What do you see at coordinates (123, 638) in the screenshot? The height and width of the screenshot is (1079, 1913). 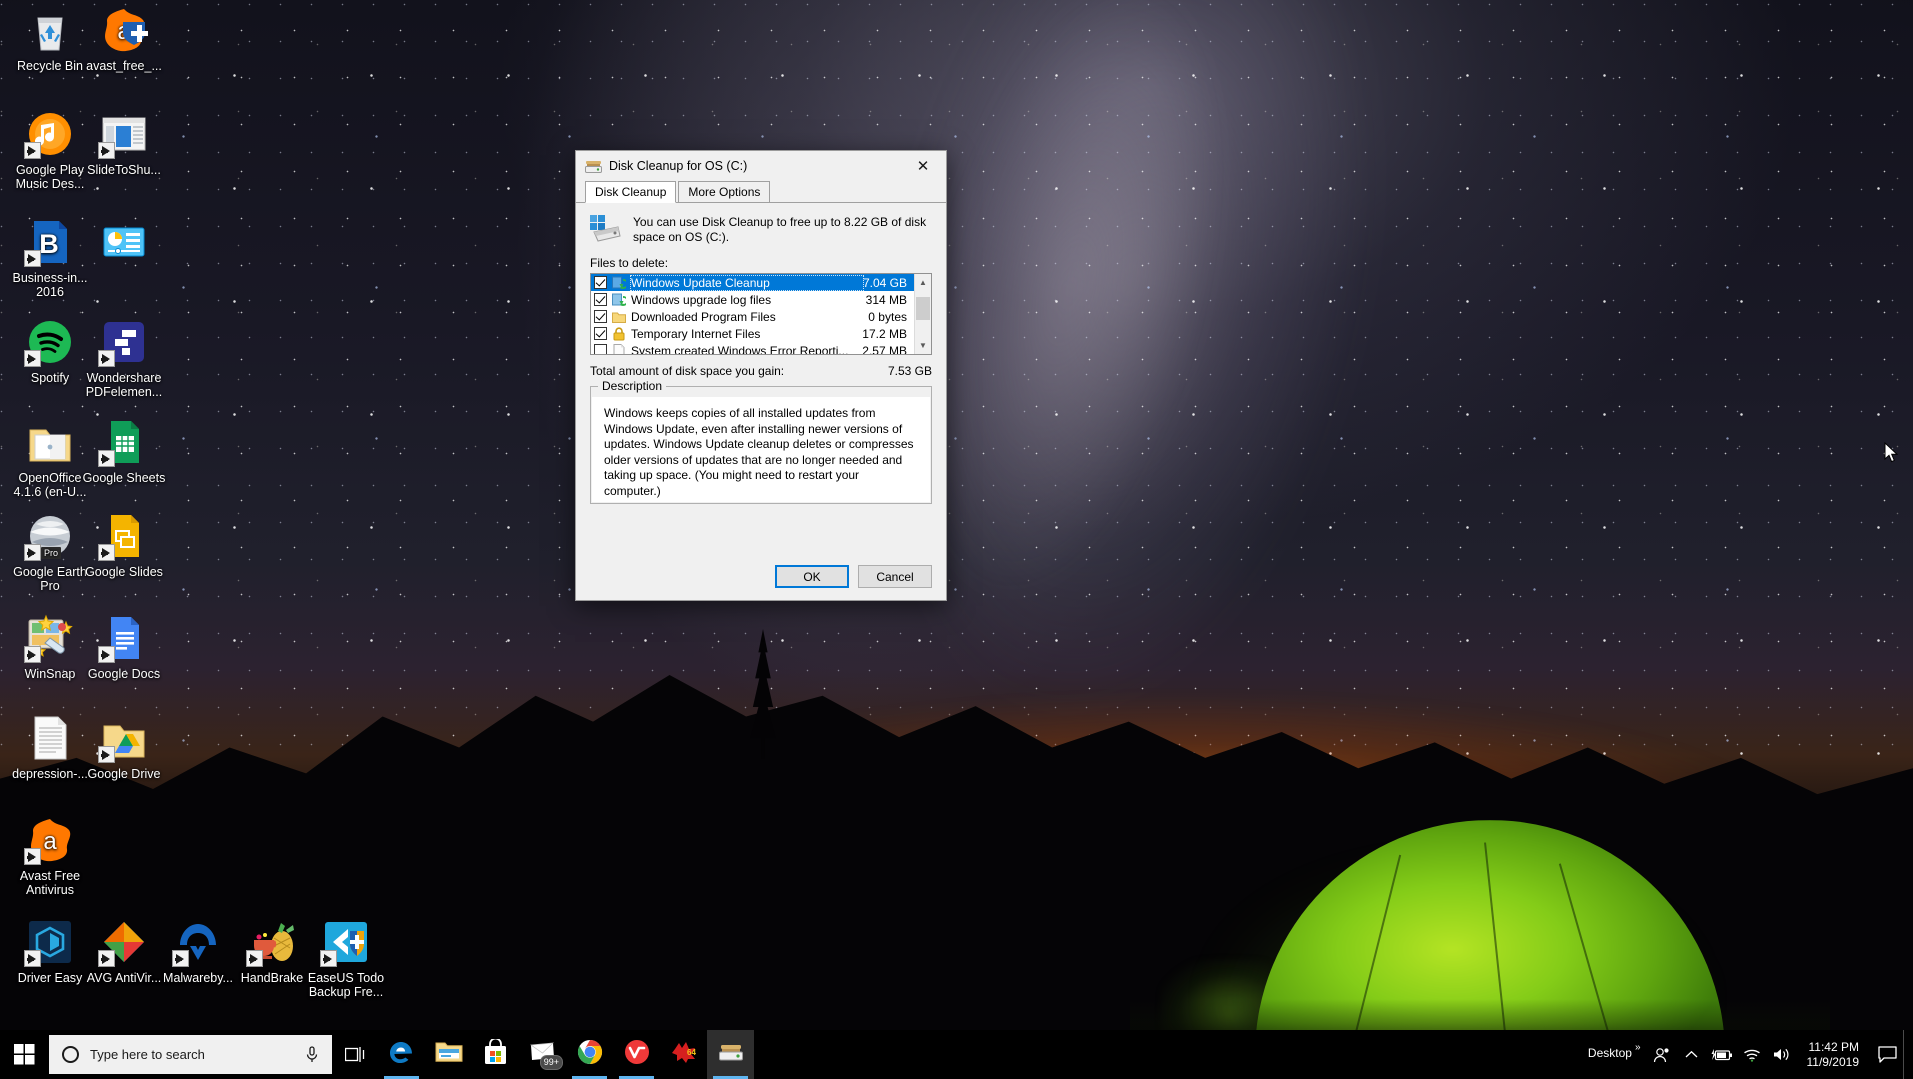 I see `google-docs-icon` at bounding box center [123, 638].